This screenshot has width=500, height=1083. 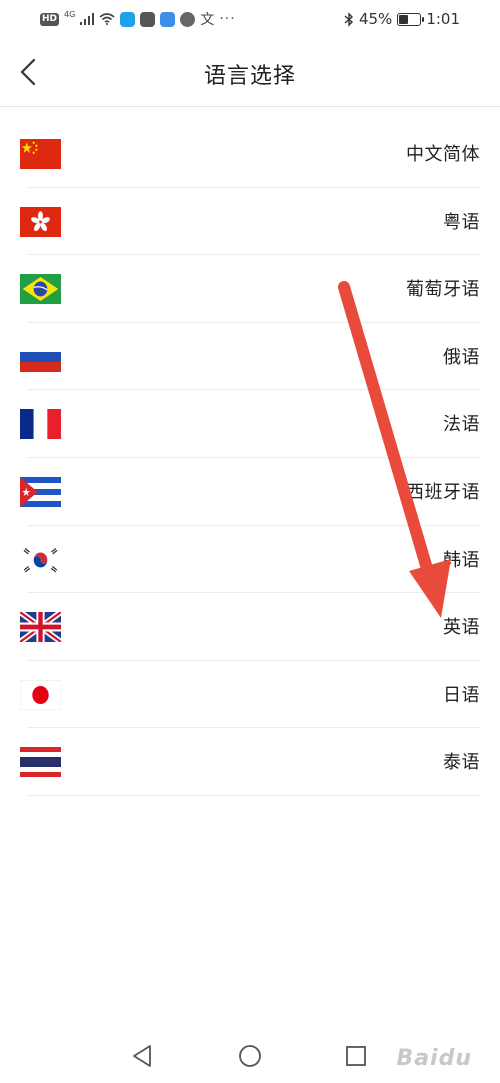 I want to click on korea-flag-icon, so click(x=40, y=559).